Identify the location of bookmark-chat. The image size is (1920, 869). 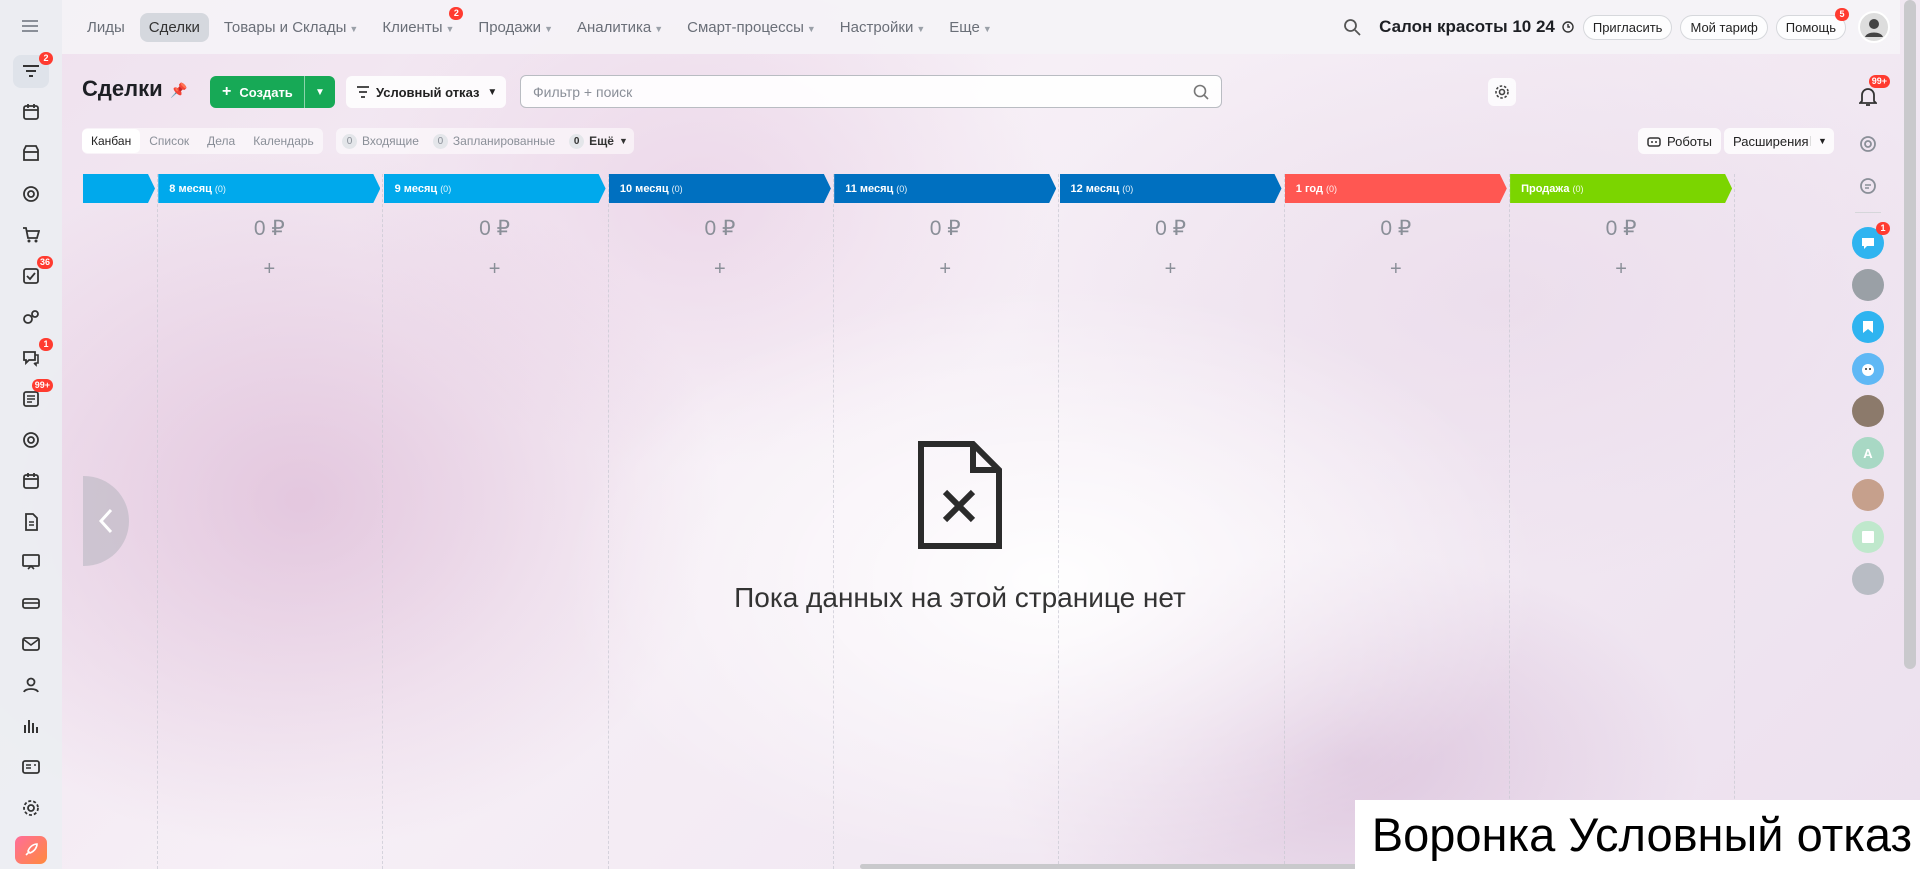
(1868, 327).